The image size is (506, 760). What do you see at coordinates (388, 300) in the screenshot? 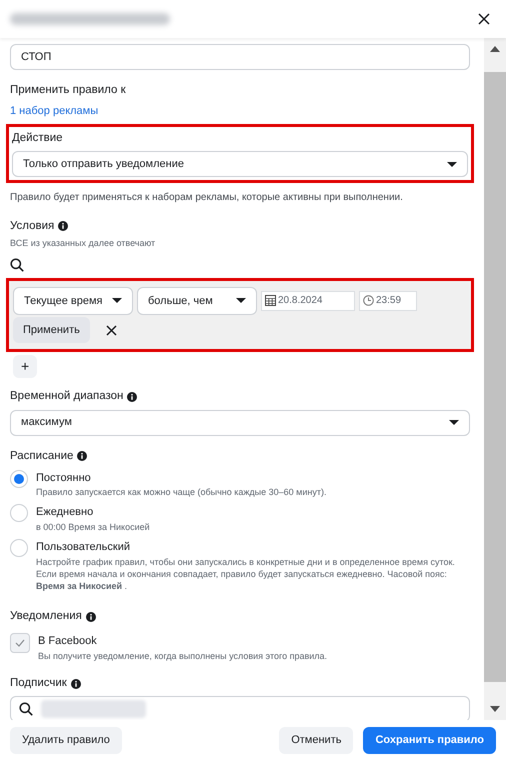
I see `time-field: 23:59` at bounding box center [388, 300].